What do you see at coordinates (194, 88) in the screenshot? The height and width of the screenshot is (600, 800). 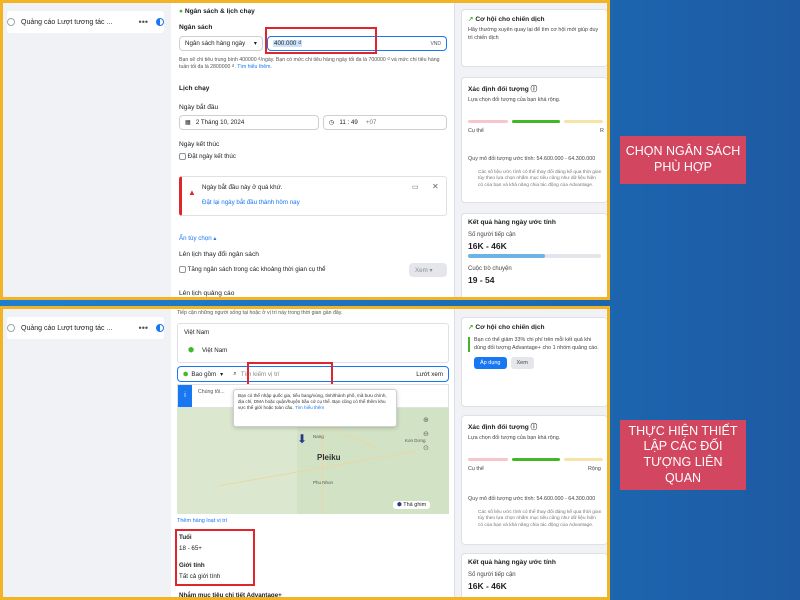 I see `schedule-label: Lịch chạy` at bounding box center [194, 88].